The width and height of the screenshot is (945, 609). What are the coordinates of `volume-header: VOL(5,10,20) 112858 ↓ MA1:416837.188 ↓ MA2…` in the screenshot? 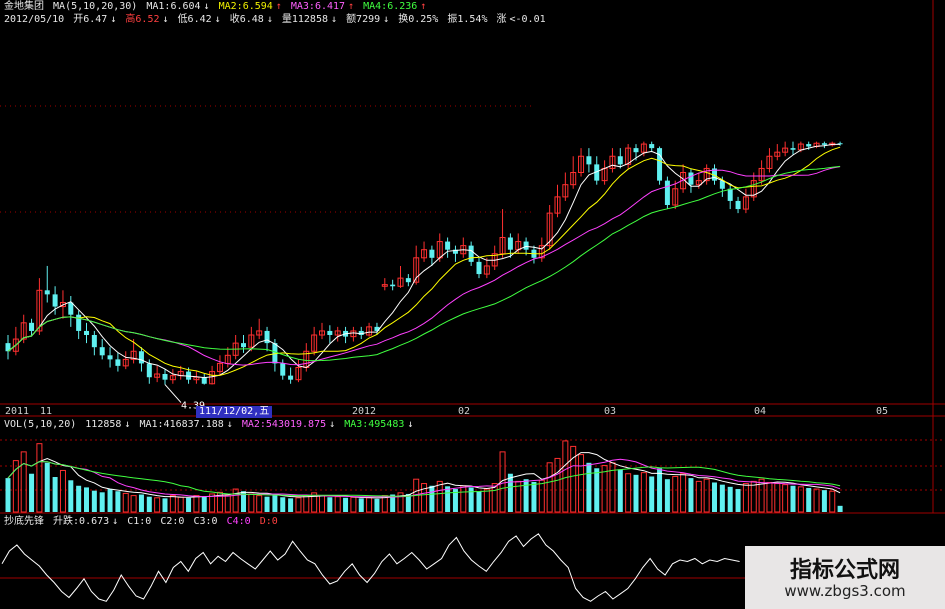 It's located at (210, 425).